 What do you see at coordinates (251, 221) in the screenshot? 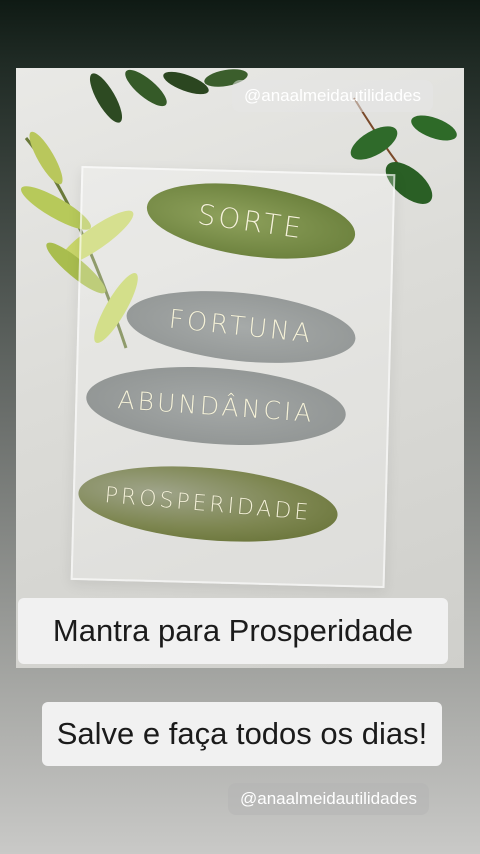
I see `leaf-label: SORTE` at bounding box center [251, 221].